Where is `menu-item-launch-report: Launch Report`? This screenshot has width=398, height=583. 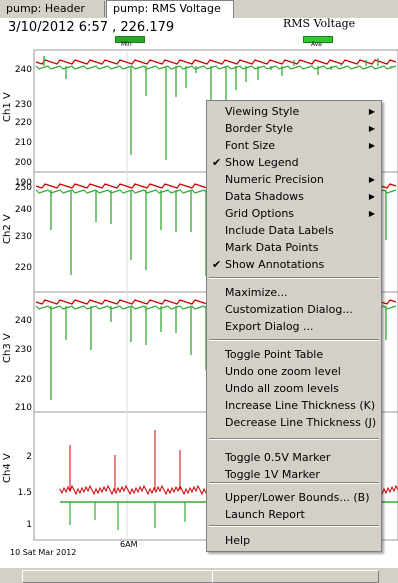
menu-item-launch-report: Launch Report is located at coordinates (294, 514).